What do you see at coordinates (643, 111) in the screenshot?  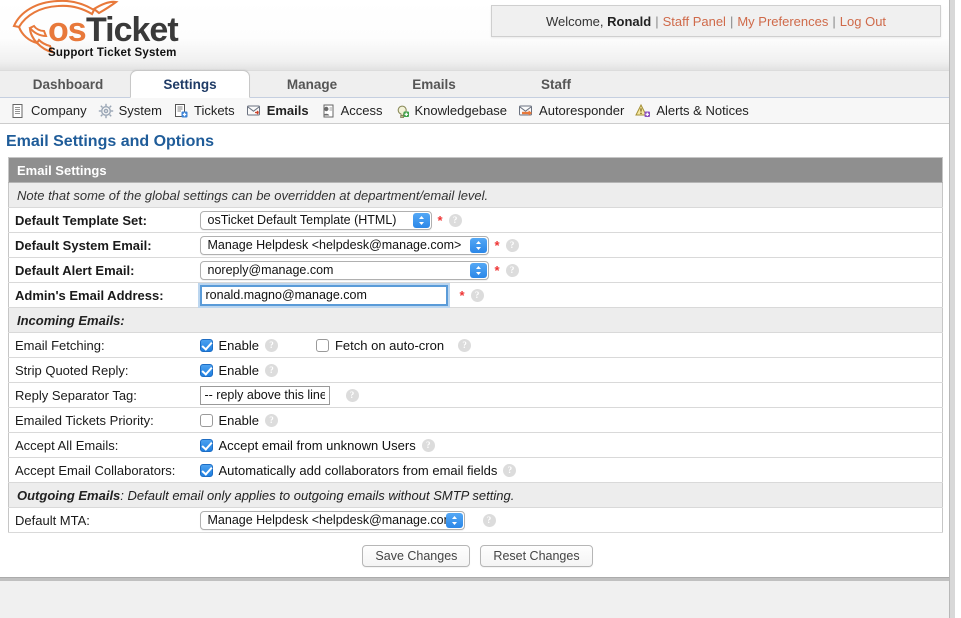 I see `warning-triangle-icon` at bounding box center [643, 111].